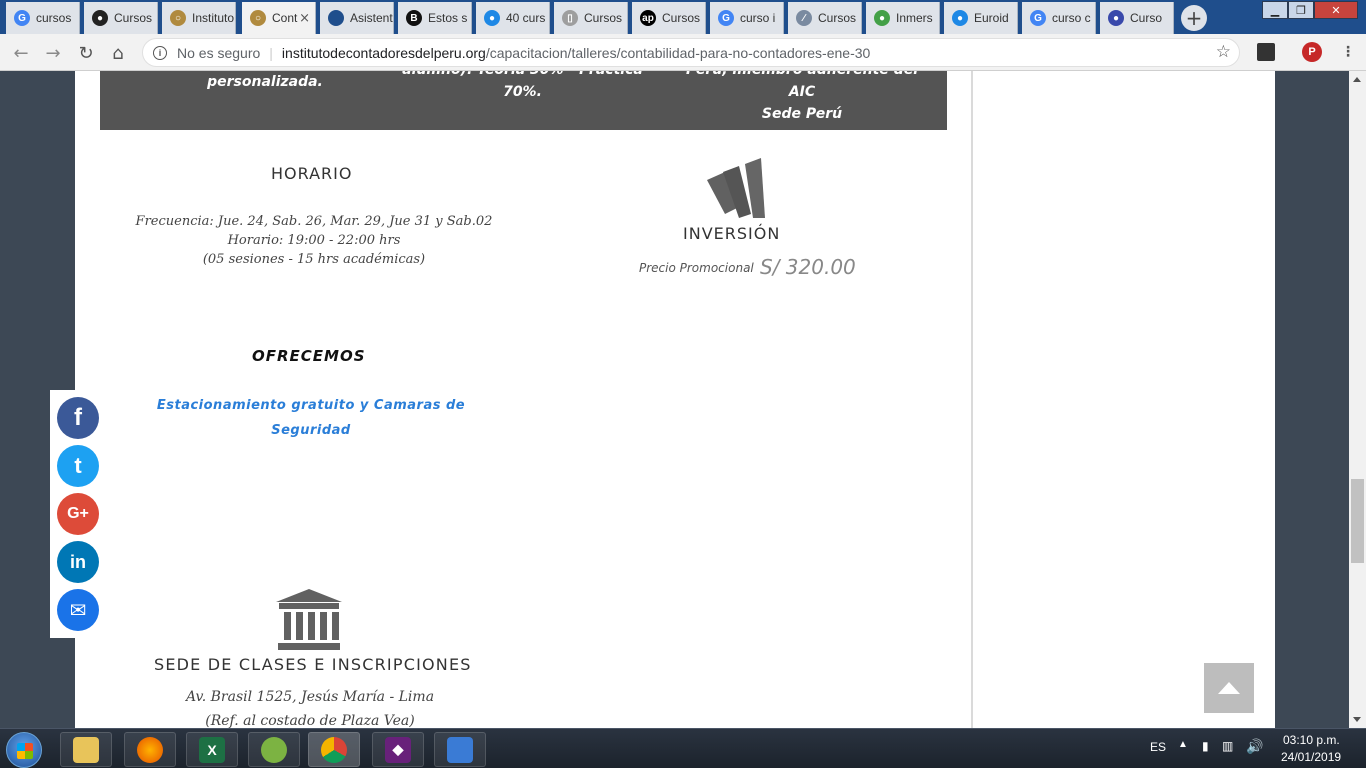 This screenshot has width=1366, height=768. I want to click on browser-tab: ○ Instituto, so click(199, 18).